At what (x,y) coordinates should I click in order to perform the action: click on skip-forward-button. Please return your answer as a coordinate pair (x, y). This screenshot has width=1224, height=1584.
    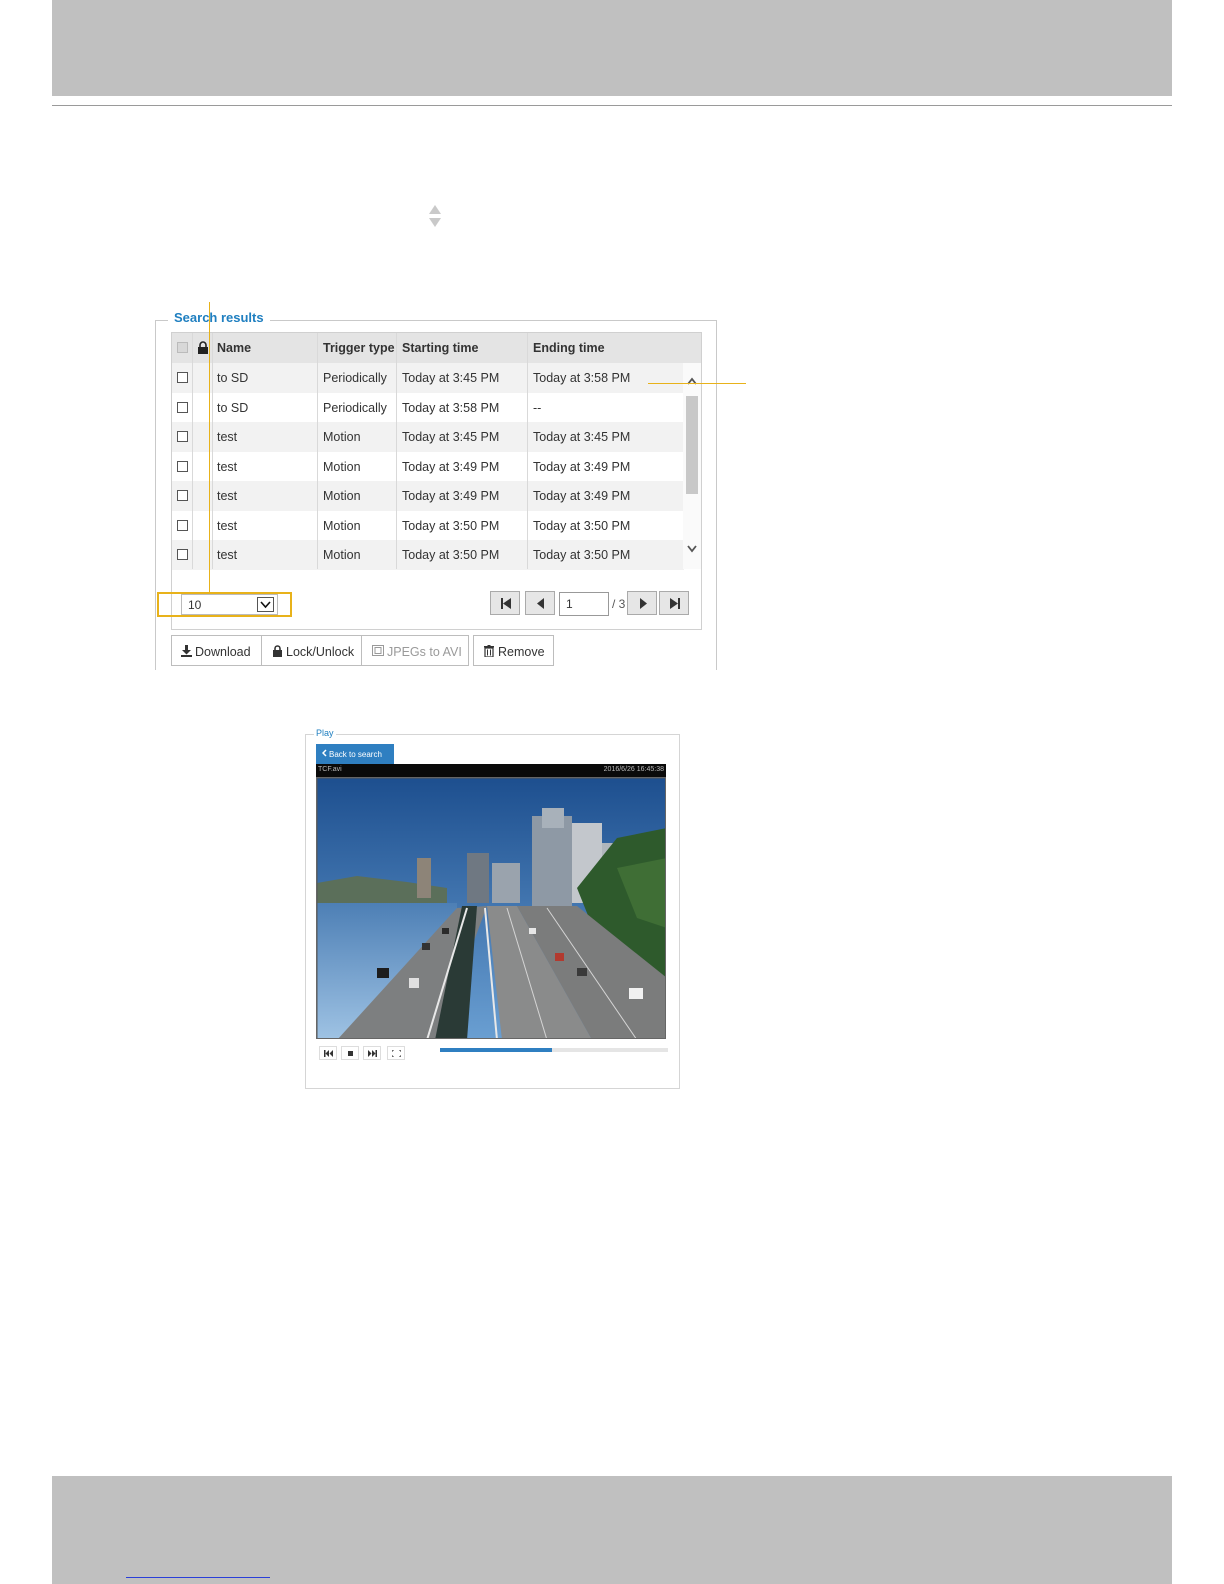
    Looking at the image, I should click on (372, 1053).